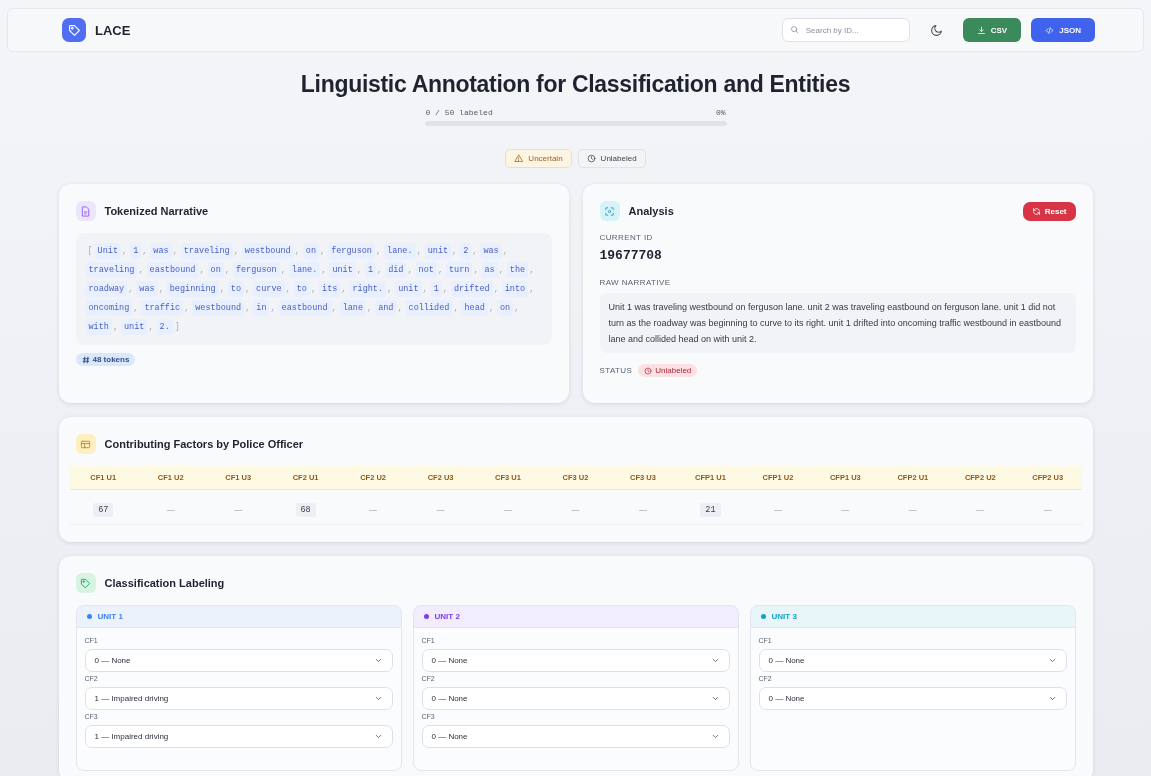 The width and height of the screenshot is (1151, 776). I want to click on reset-button: Reset, so click(1049, 211).